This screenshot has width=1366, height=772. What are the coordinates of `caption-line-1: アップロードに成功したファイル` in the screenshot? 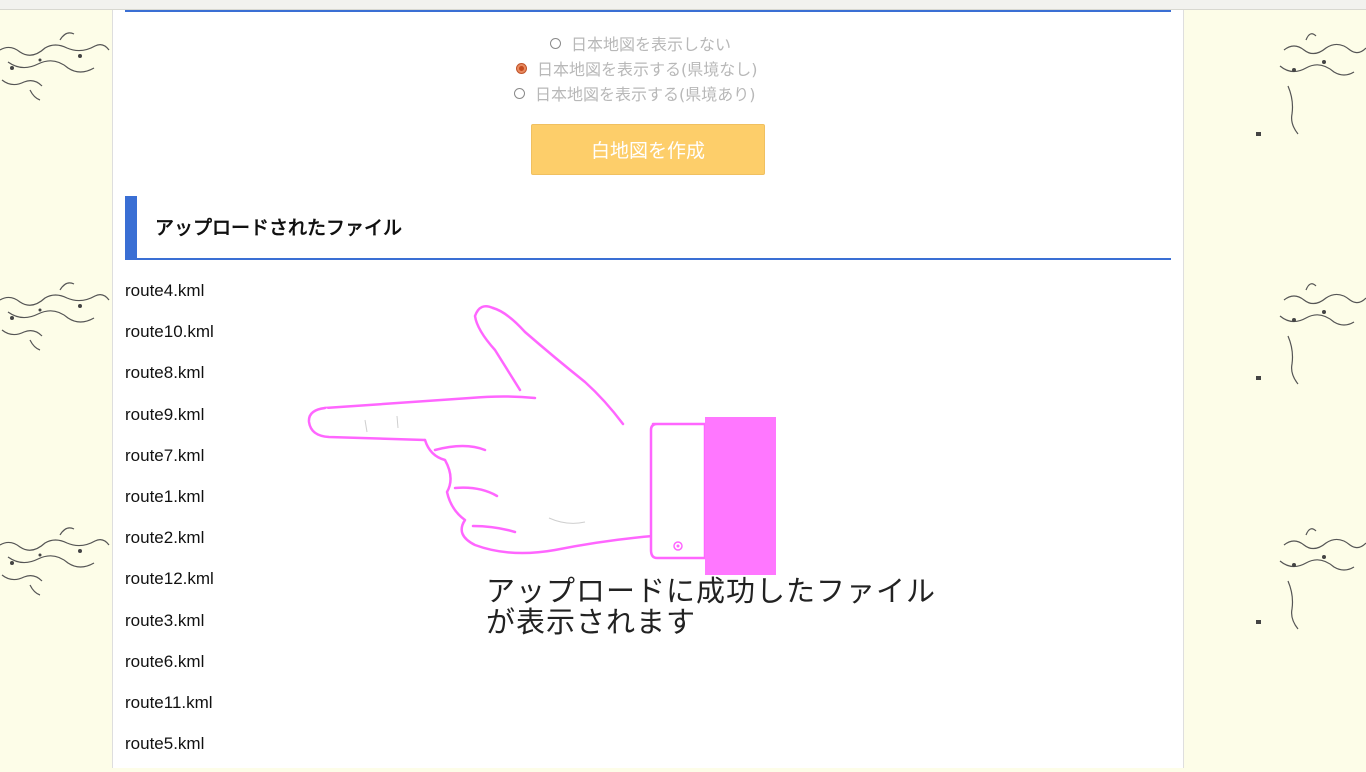 It's located at (711, 591).